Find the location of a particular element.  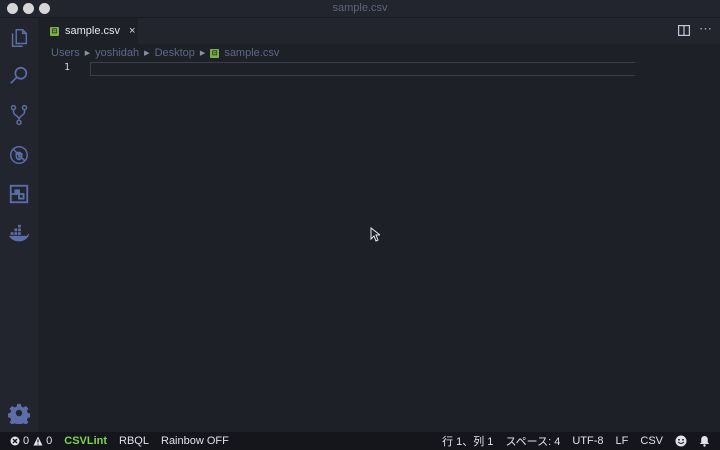

docker-icon is located at coordinates (19, 233).